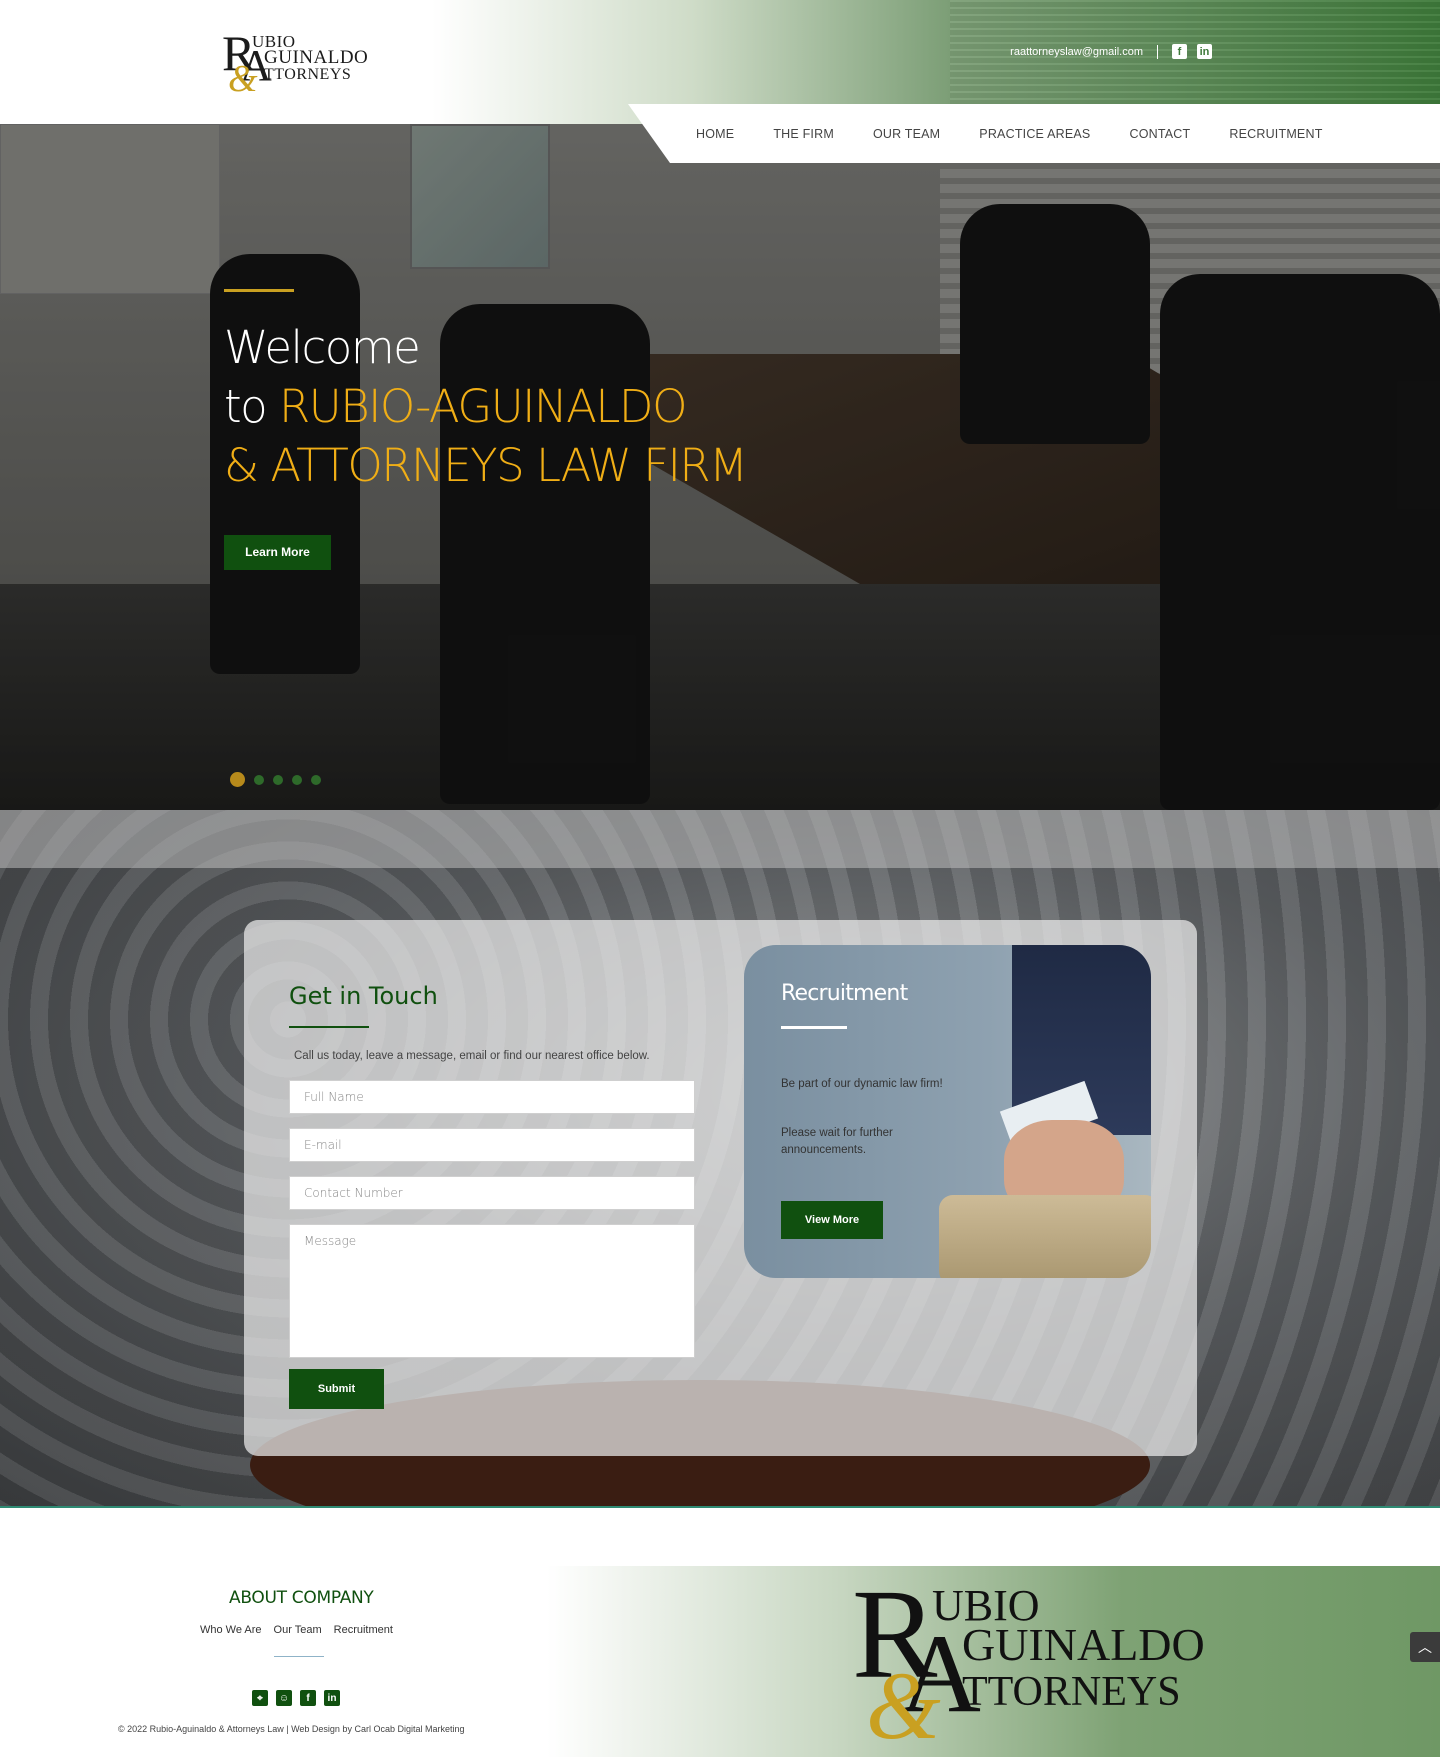 The height and width of the screenshot is (1757, 1440). I want to click on scroll-to-top-button: ︿, so click(1425, 1647).